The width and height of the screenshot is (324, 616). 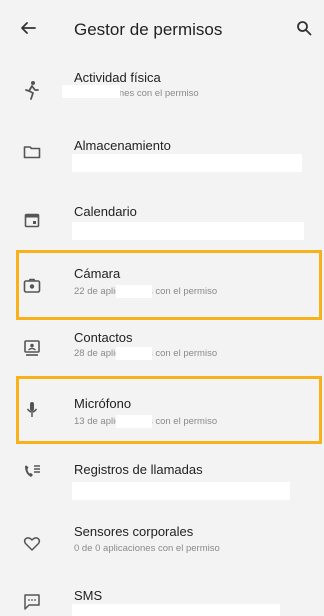 What do you see at coordinates (105, 211) in the screenshot?
I see `permission-label: Calendario` at bounding box center [105, 211].